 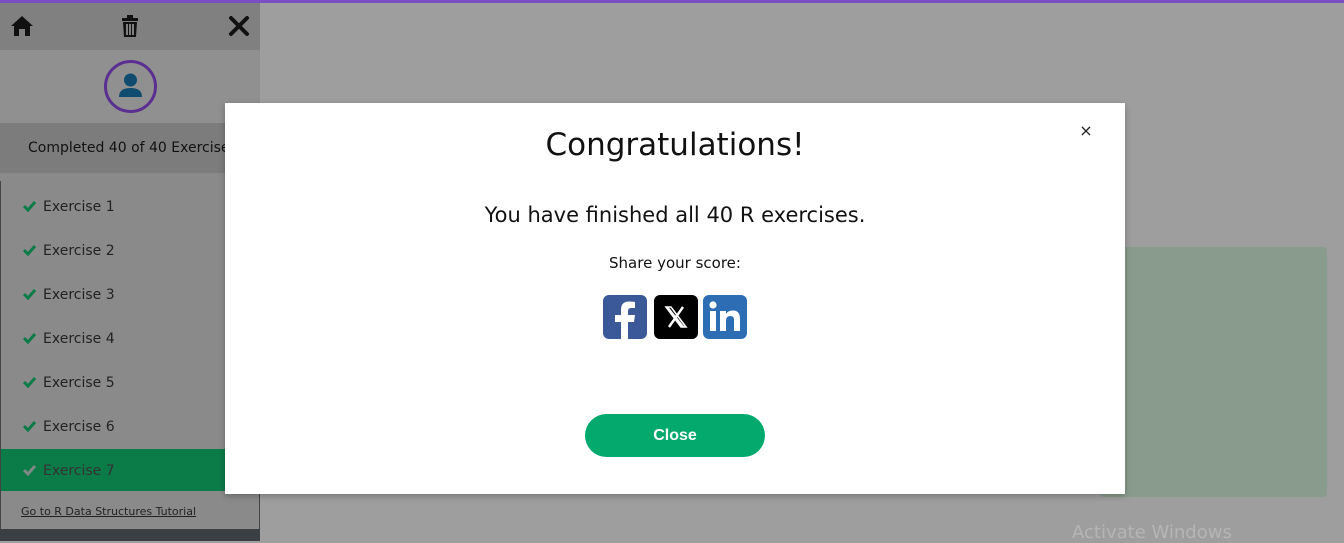 What do you see at coordinates (1213, 372) in the screenshot?
I see `background-panel` at bounding box center [1213, 372].